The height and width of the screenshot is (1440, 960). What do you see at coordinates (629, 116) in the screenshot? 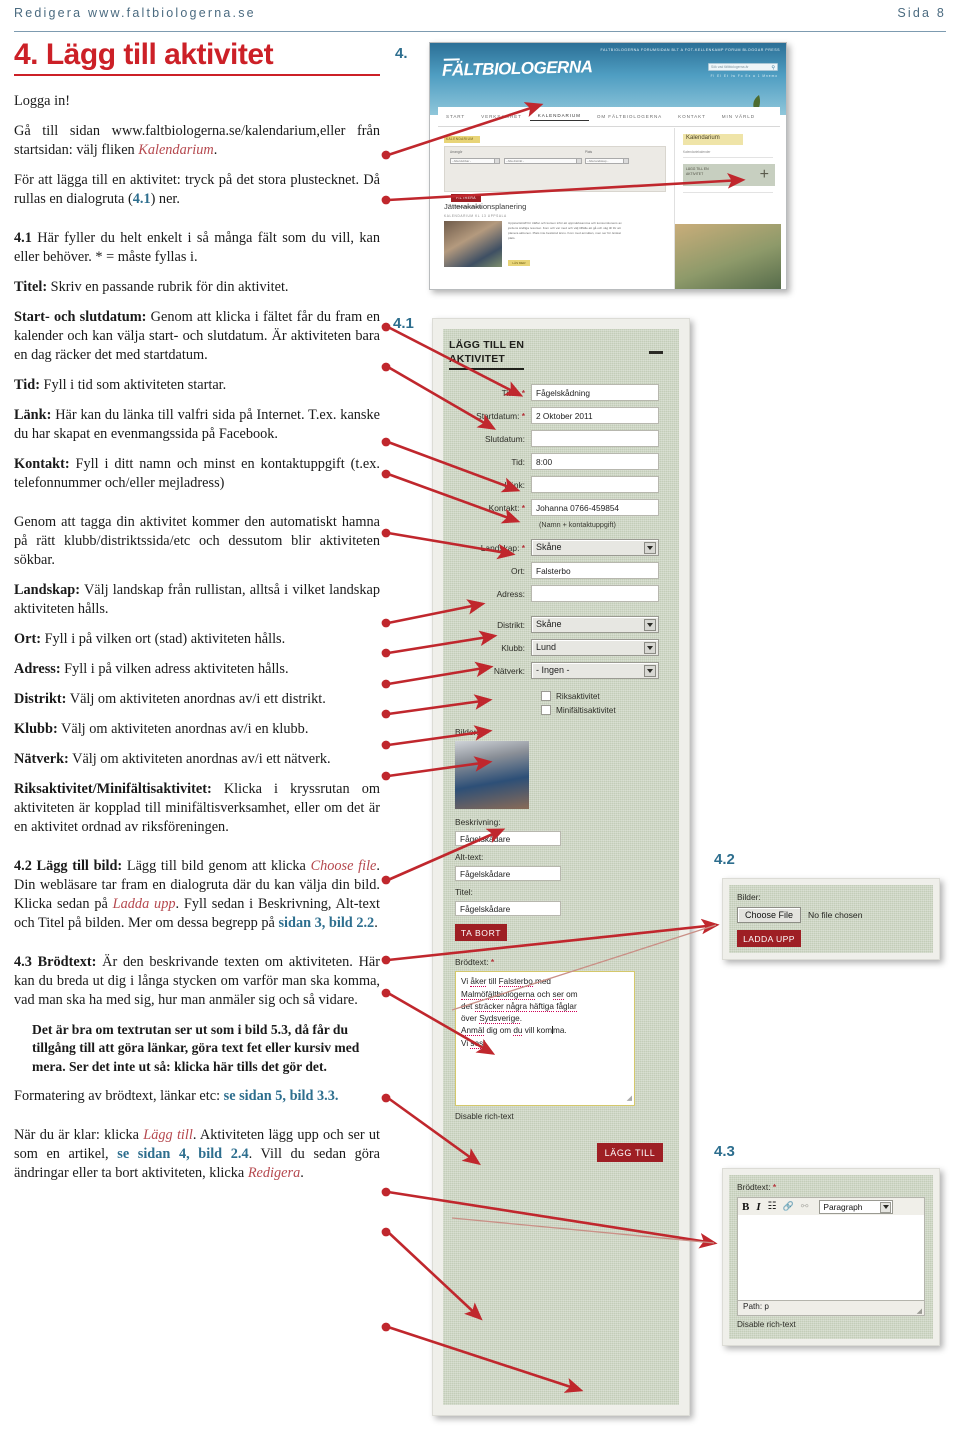
I see `website-tab-om: OM FÄLTBIOLOGERNA` at bounding box center [629, 116].